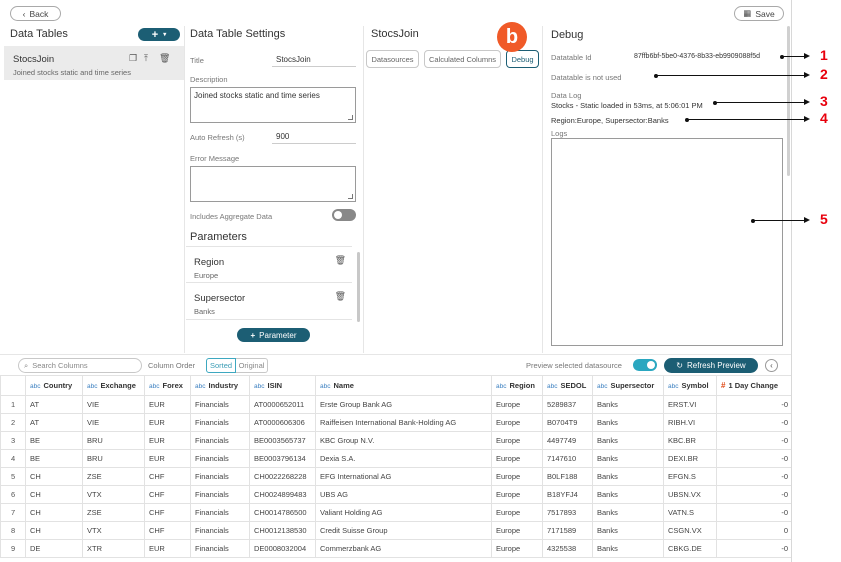  I want to click on not-used-text: Datatable is not used, so click(586, 77).